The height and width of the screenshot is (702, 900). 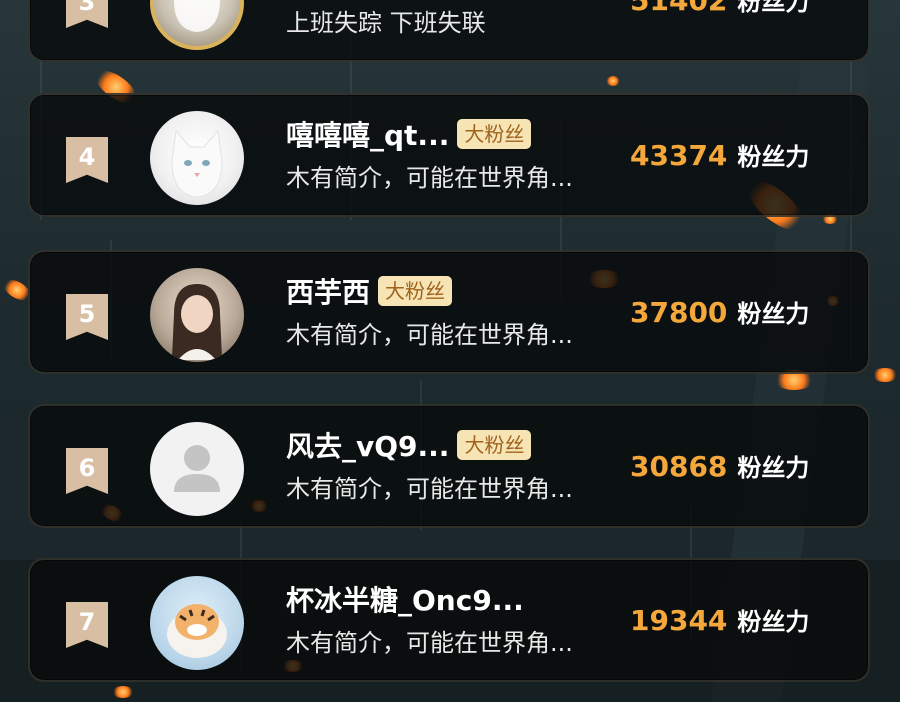 What do you see at coordinates (87, 625) in the screenshot?
I see `rank-ribbon: 7` at bounding box center [87, 625].